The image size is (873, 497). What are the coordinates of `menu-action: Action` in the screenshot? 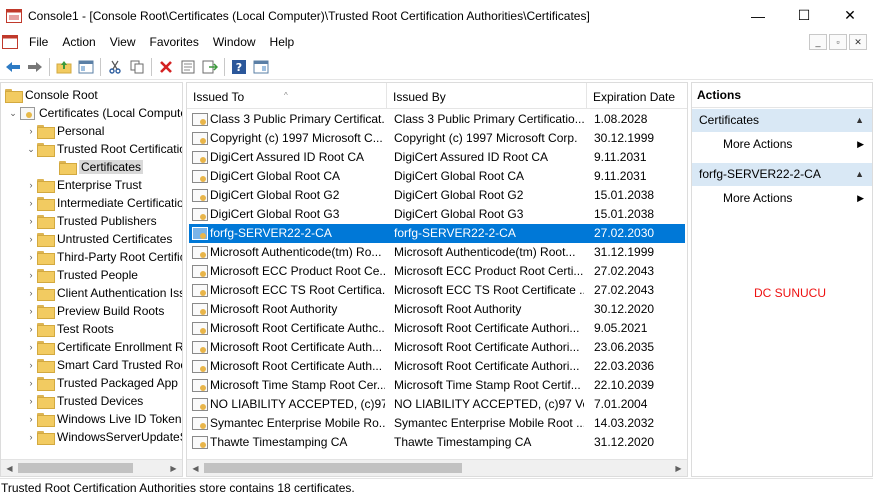 It's located at (78, 42).